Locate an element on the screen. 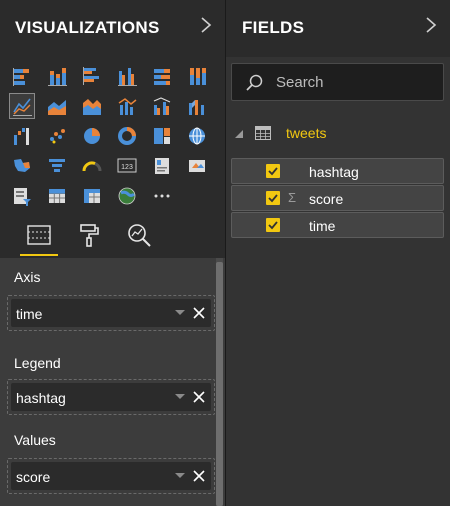 The height and width of the screenshot is (506, 450). filled-map-icon is located at coordinates (22, 166).